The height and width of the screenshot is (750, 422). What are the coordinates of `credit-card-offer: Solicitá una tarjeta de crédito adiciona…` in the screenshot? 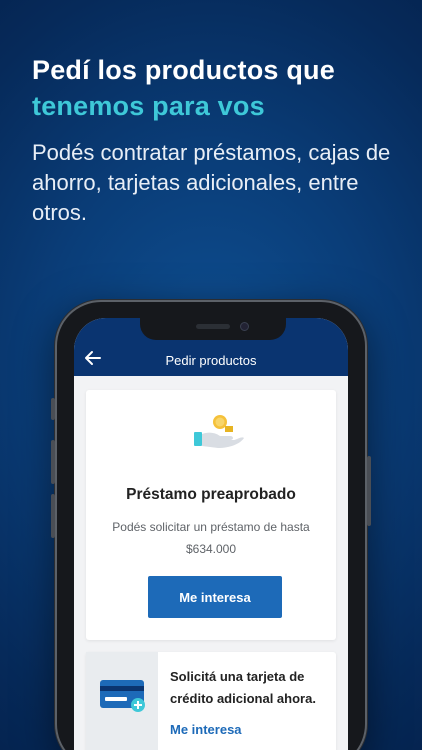 It's located at (211, 701).